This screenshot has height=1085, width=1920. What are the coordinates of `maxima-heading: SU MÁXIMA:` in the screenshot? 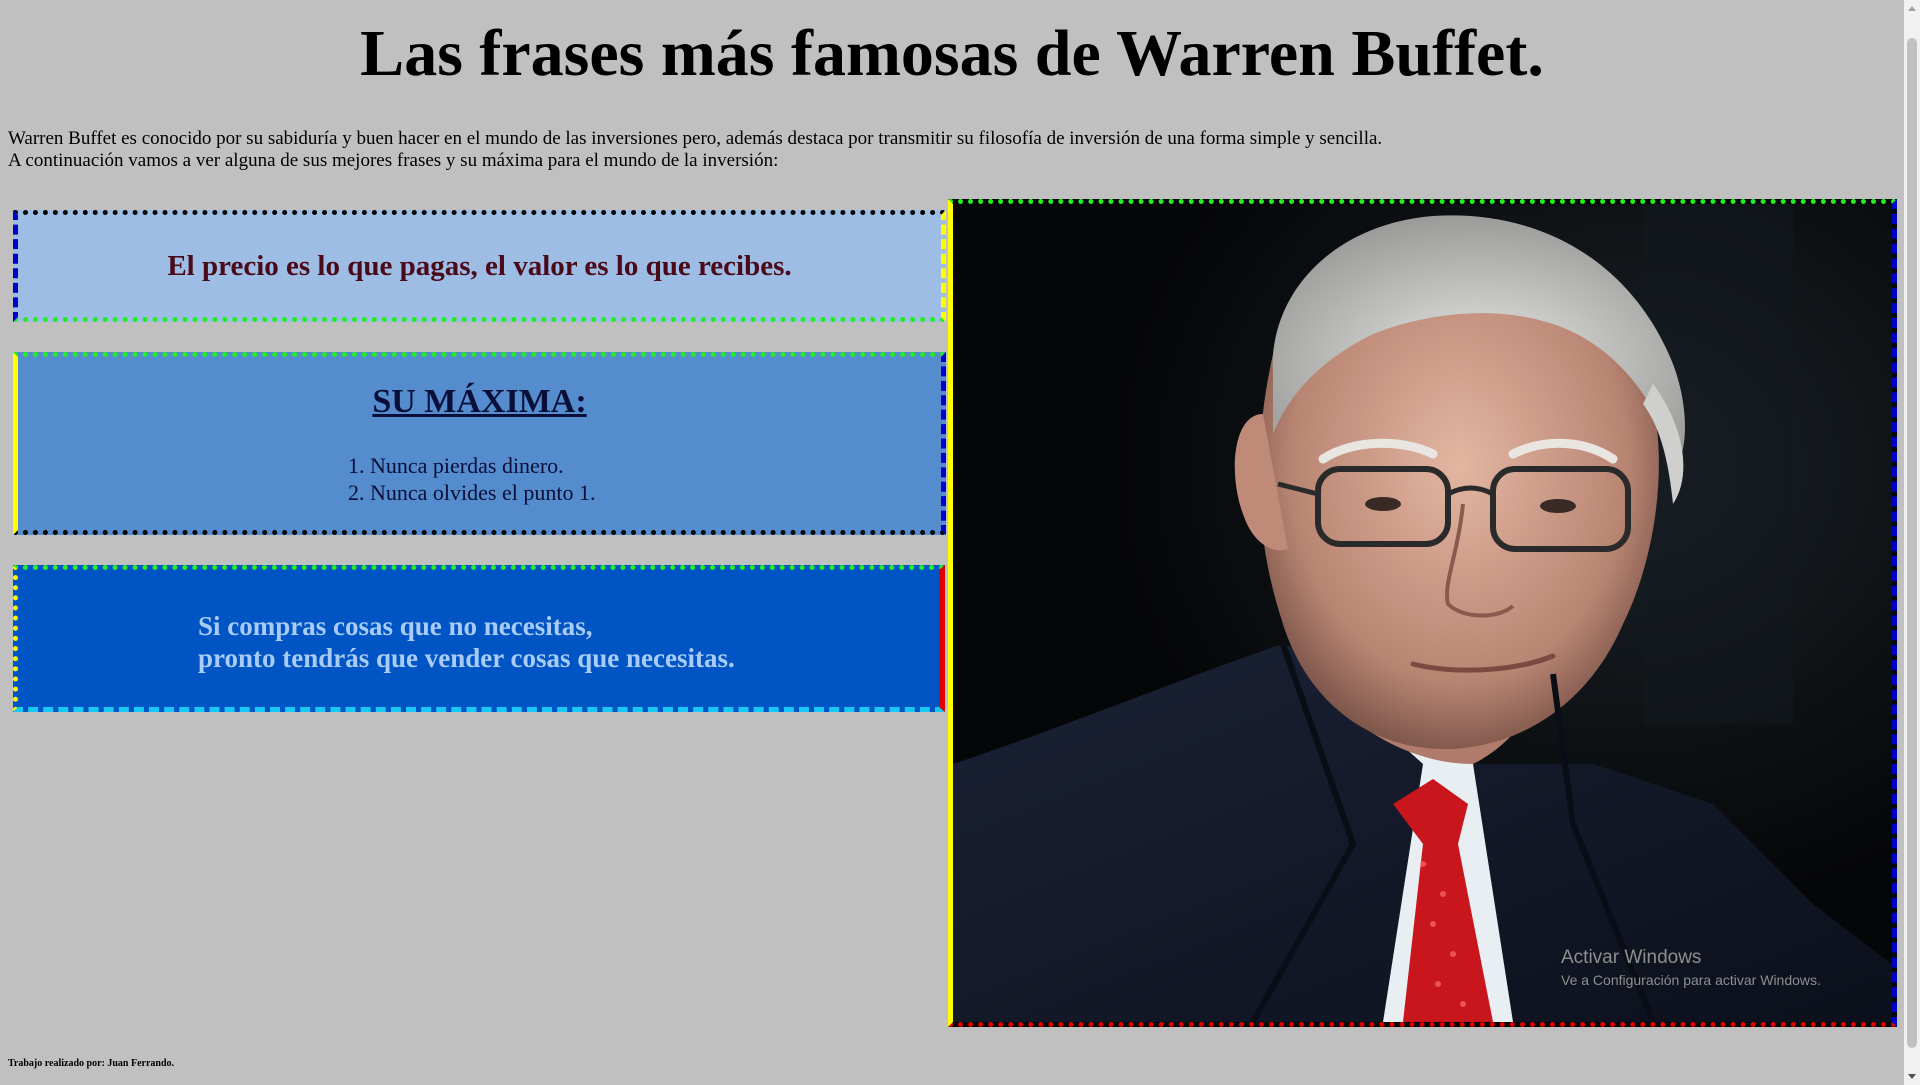 It's located at (479, 401).